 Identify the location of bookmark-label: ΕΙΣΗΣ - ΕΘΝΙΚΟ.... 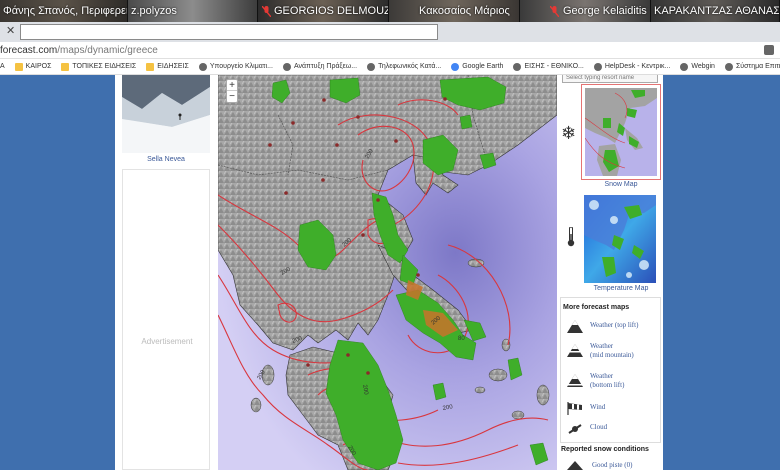
(554, 66).